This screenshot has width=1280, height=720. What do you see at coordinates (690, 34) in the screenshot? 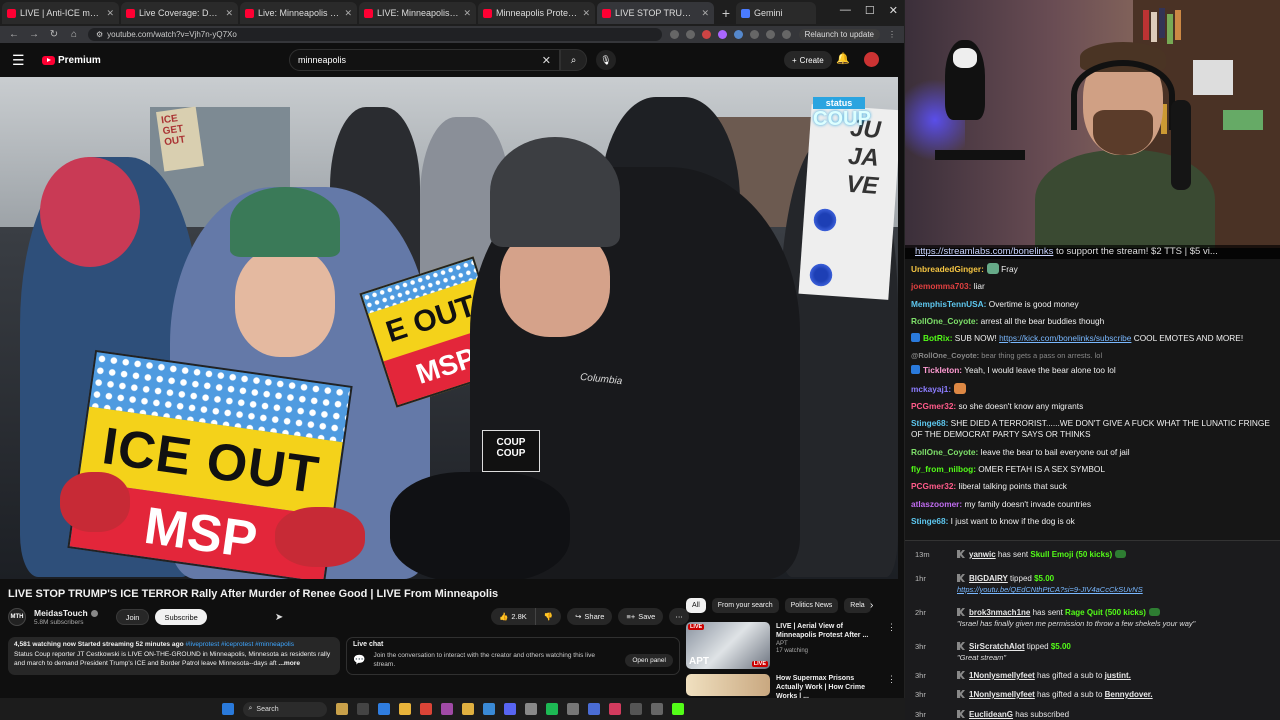
I see `bookmark-star-icon` at bounding box center [690, 34].